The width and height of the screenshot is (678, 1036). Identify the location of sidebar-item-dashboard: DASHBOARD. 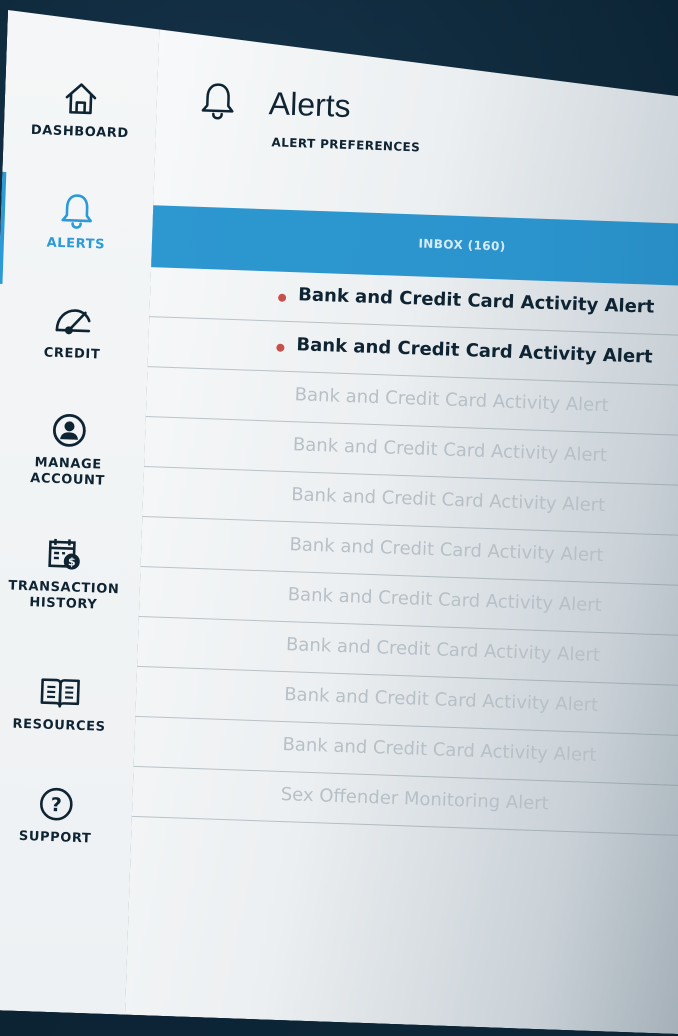
(81, 109).